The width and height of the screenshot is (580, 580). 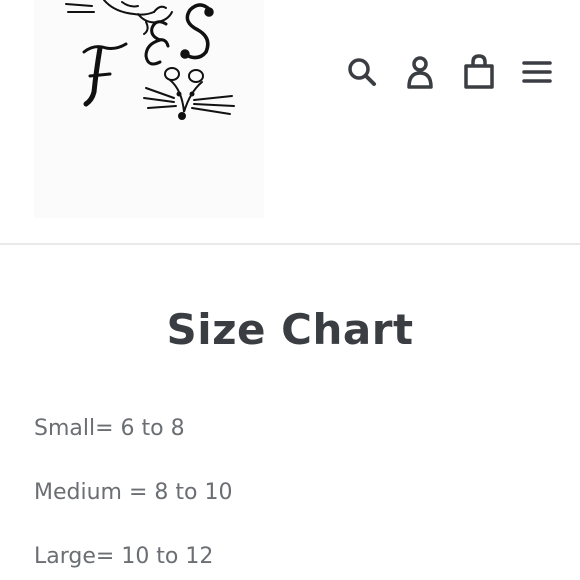 I want to click on account-button, so click(x=420, y=72).